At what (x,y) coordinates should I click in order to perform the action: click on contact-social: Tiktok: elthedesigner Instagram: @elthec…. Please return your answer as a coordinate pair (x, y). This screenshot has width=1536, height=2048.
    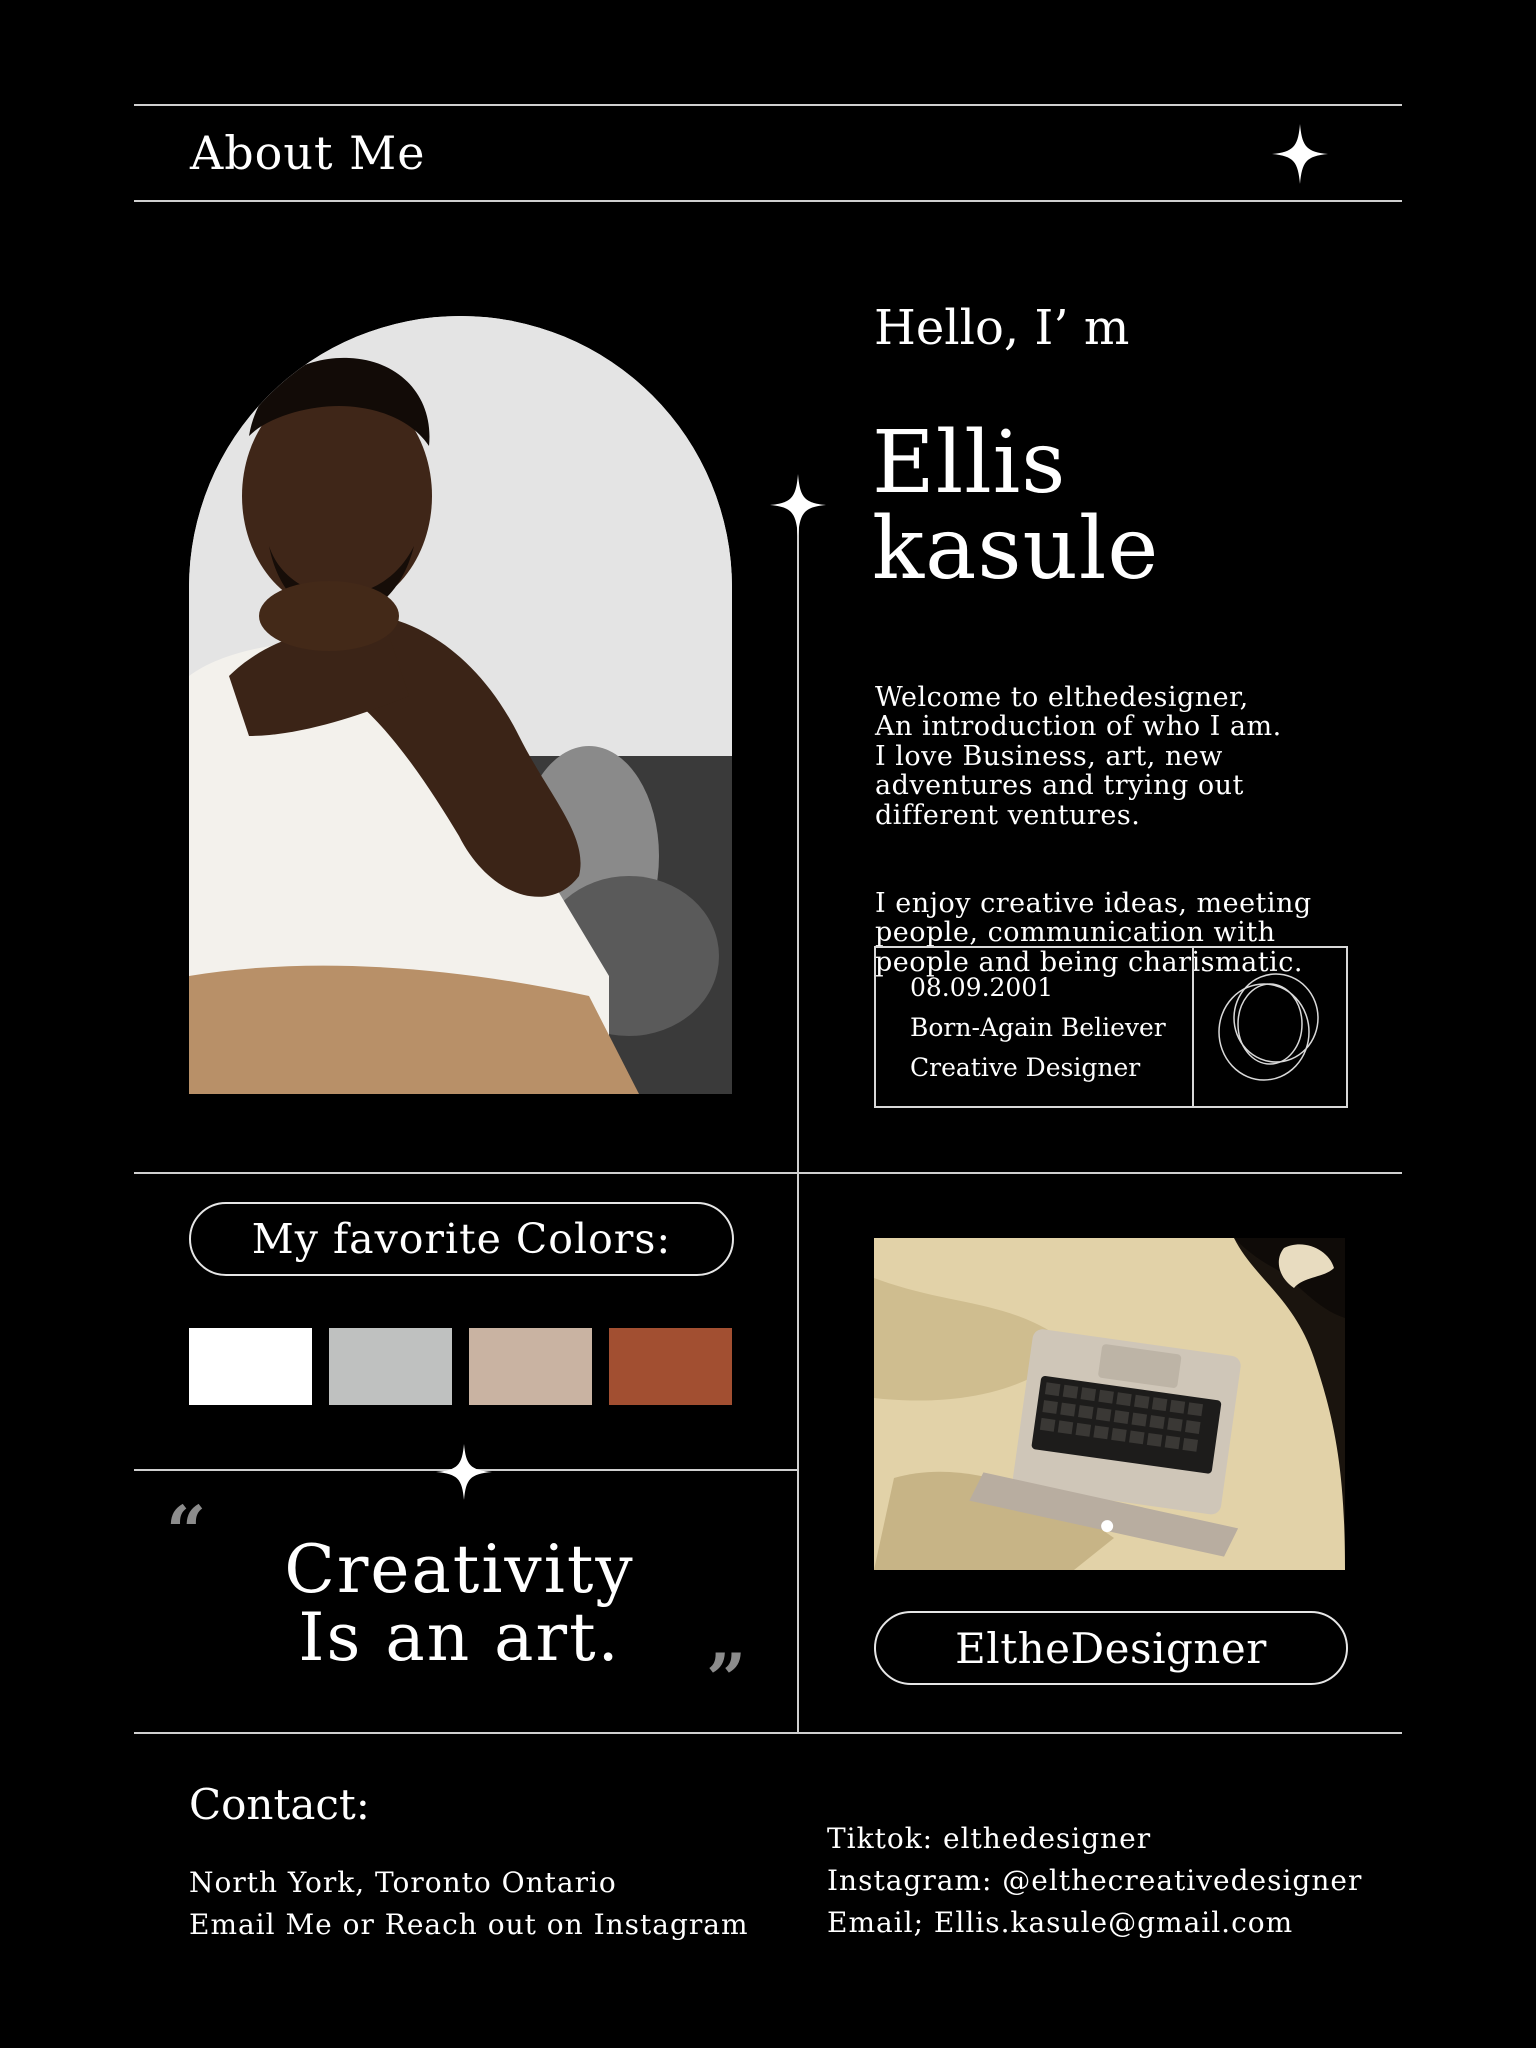
    Looking at the image, I should click on (1094, 1881).